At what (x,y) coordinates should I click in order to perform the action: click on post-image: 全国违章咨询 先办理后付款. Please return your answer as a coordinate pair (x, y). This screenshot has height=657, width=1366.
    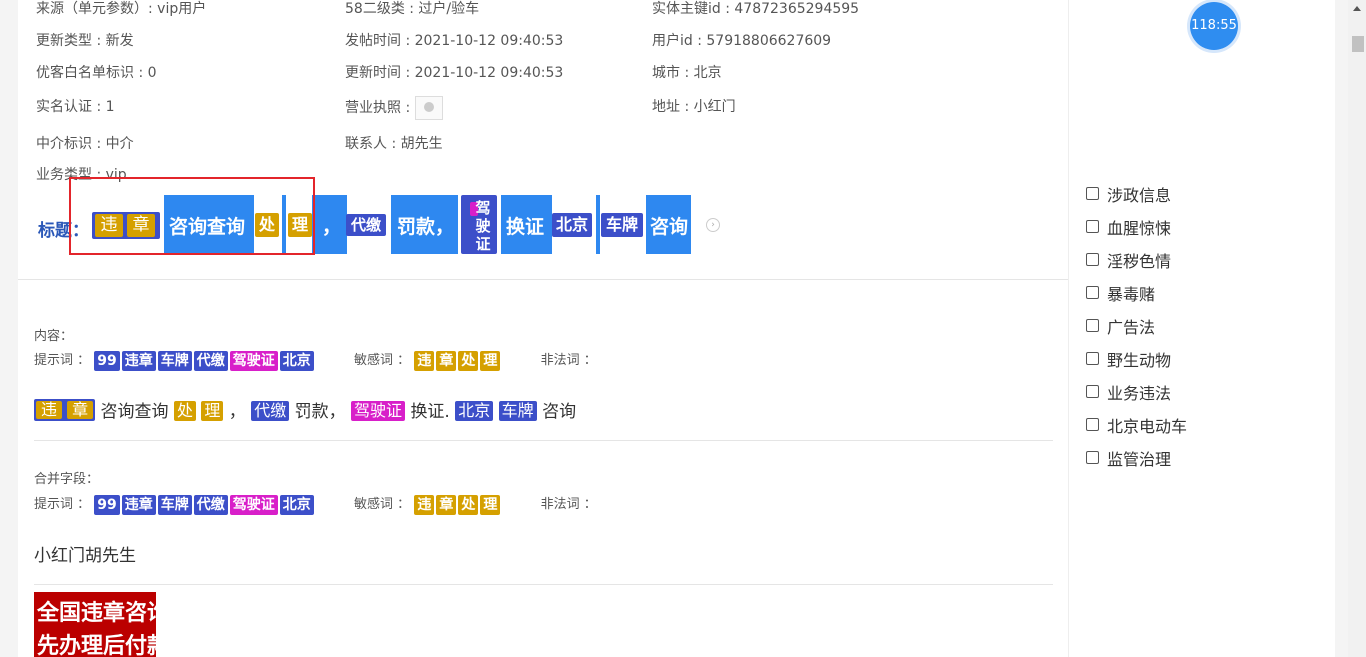
    Looking at the image, I should click on (95, 624).